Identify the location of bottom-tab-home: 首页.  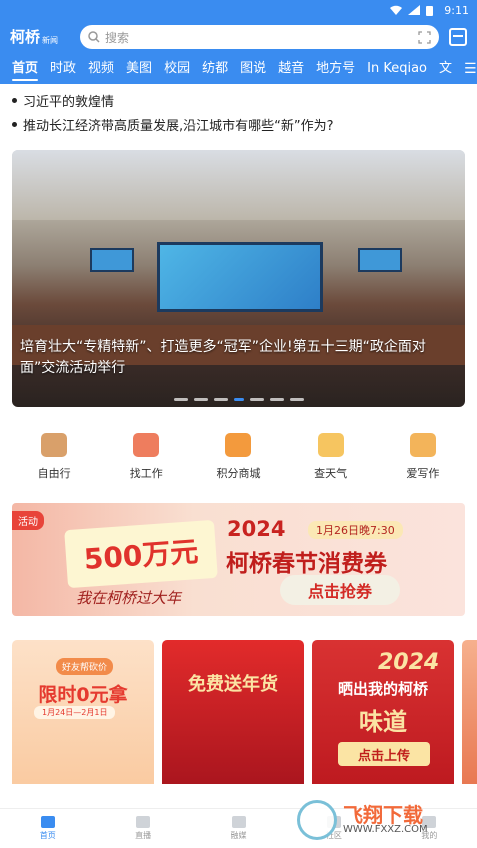
(47, 828).